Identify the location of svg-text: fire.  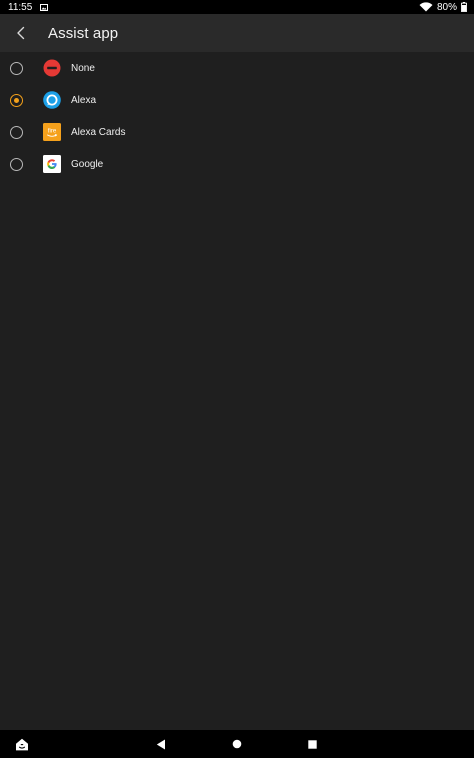
(52, 132).